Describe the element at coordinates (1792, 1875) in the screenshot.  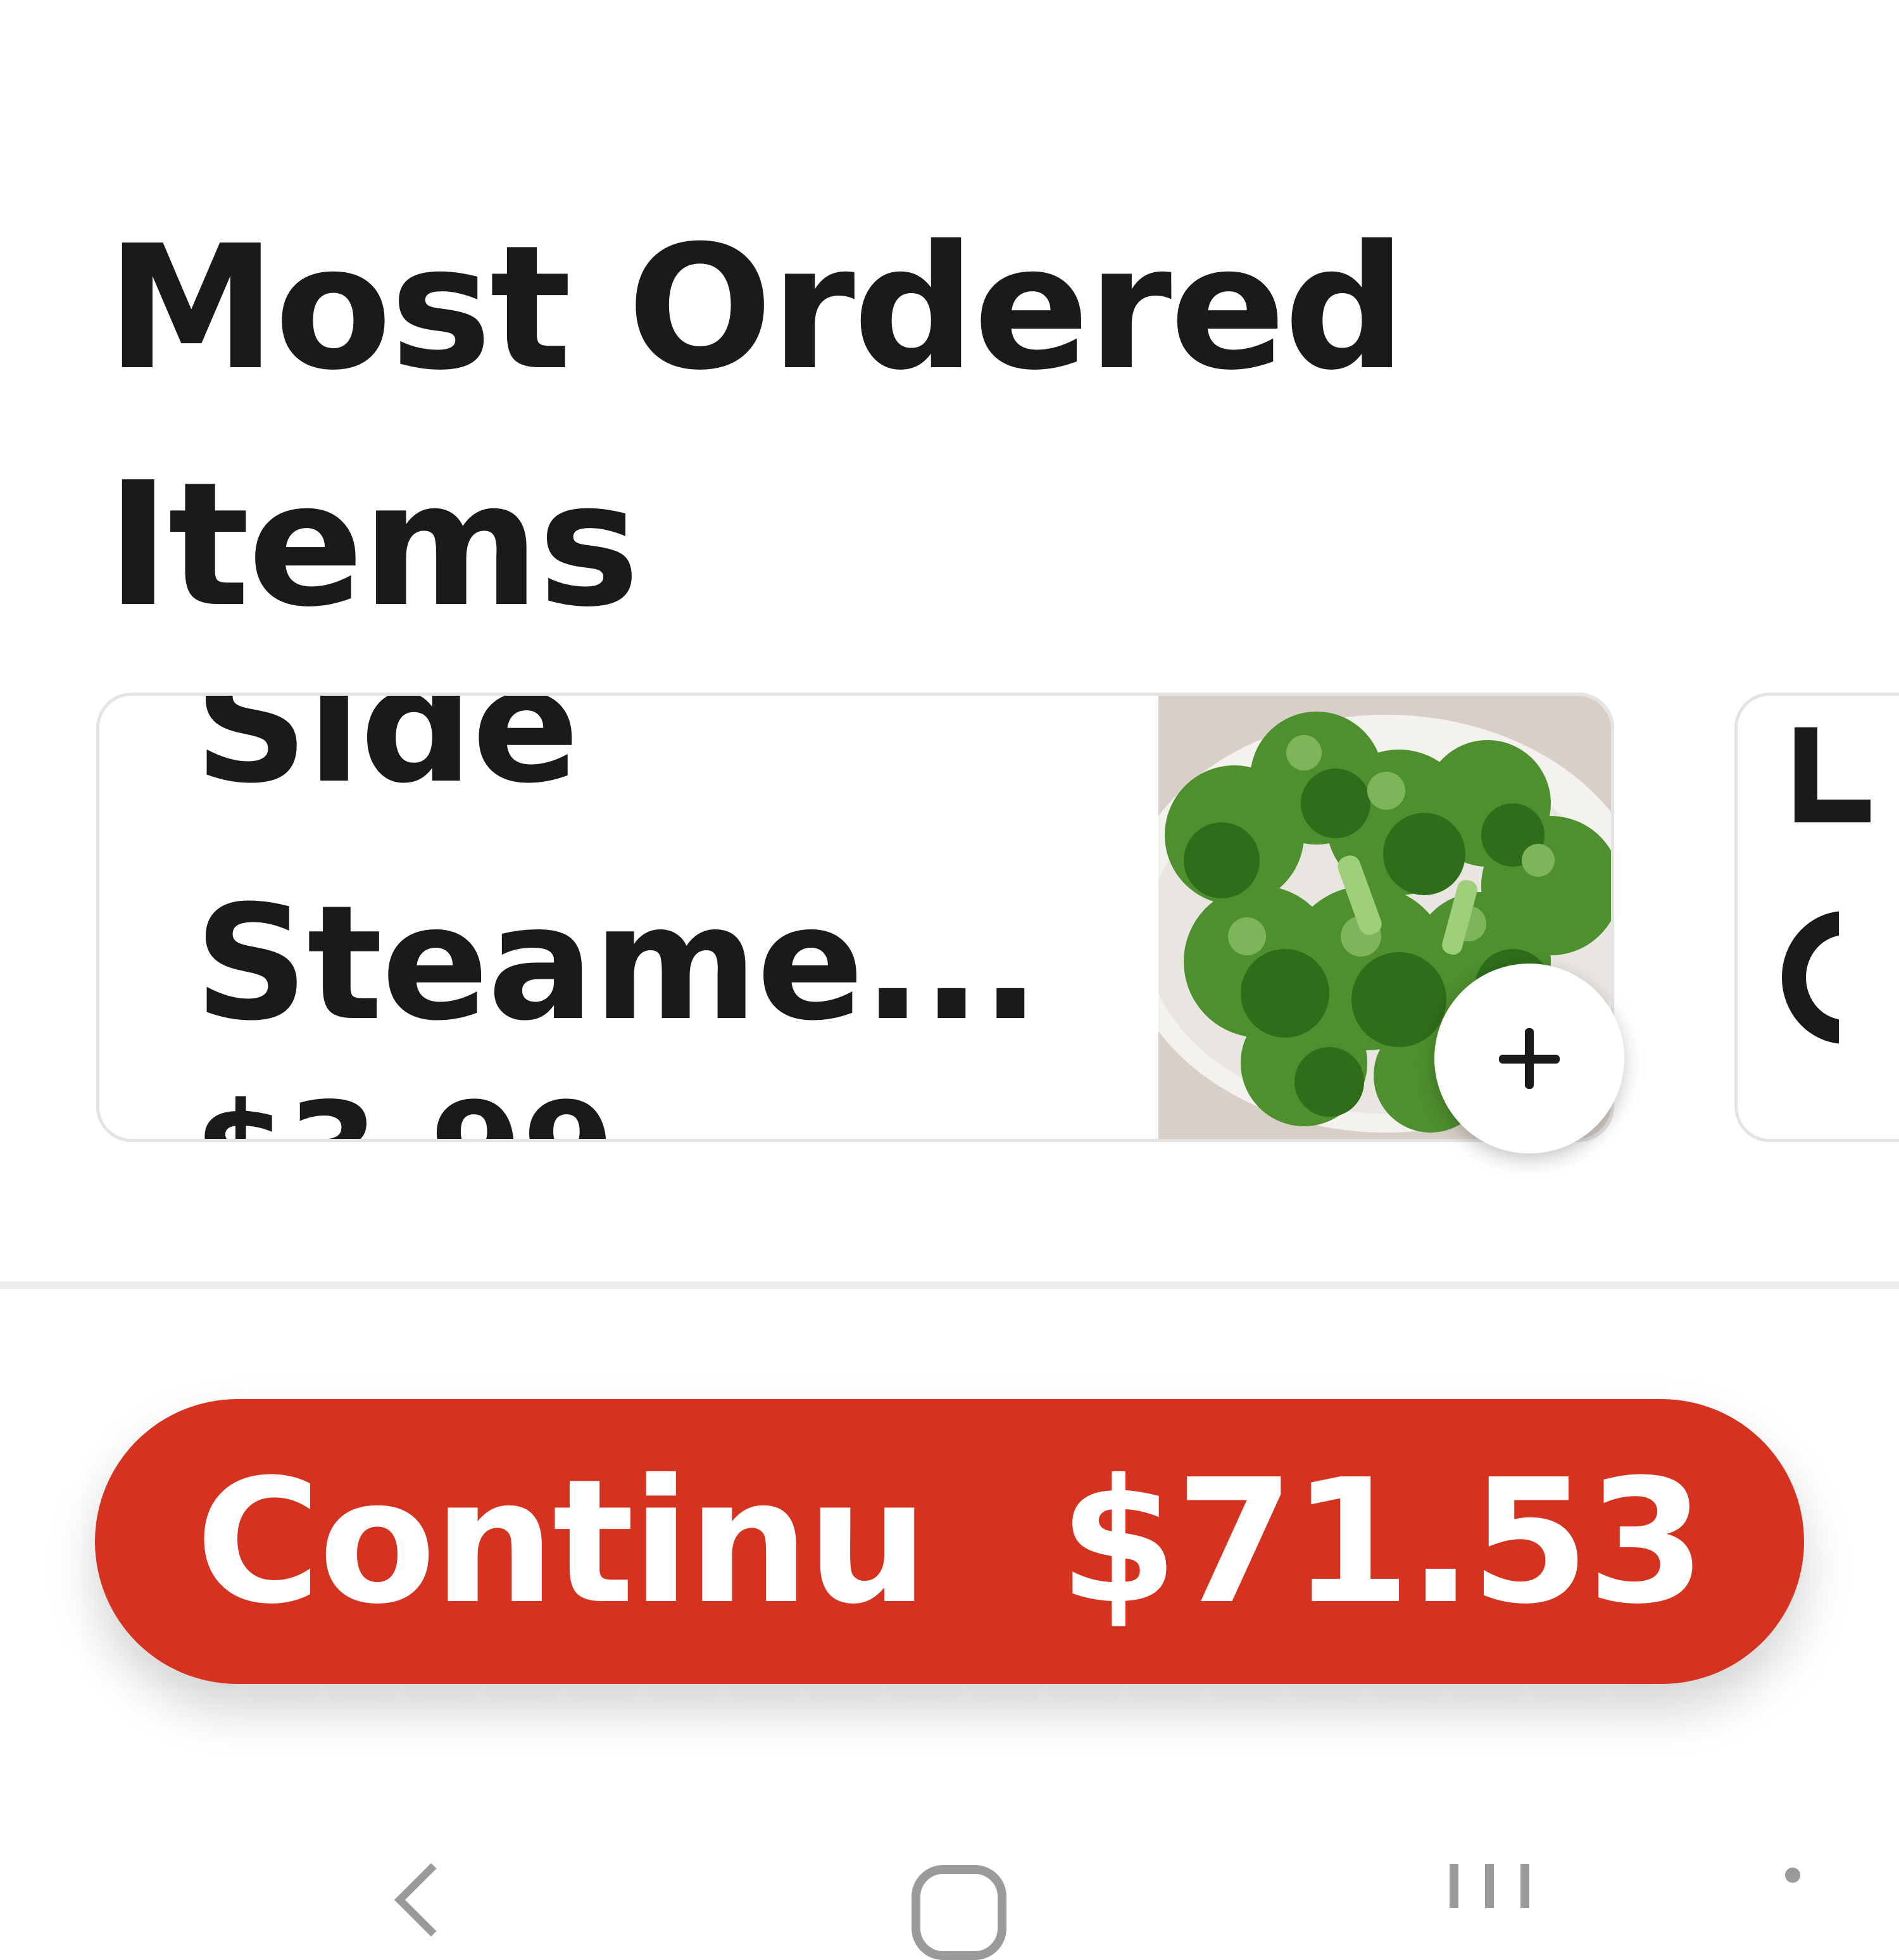
I see `more-icon` at that location.